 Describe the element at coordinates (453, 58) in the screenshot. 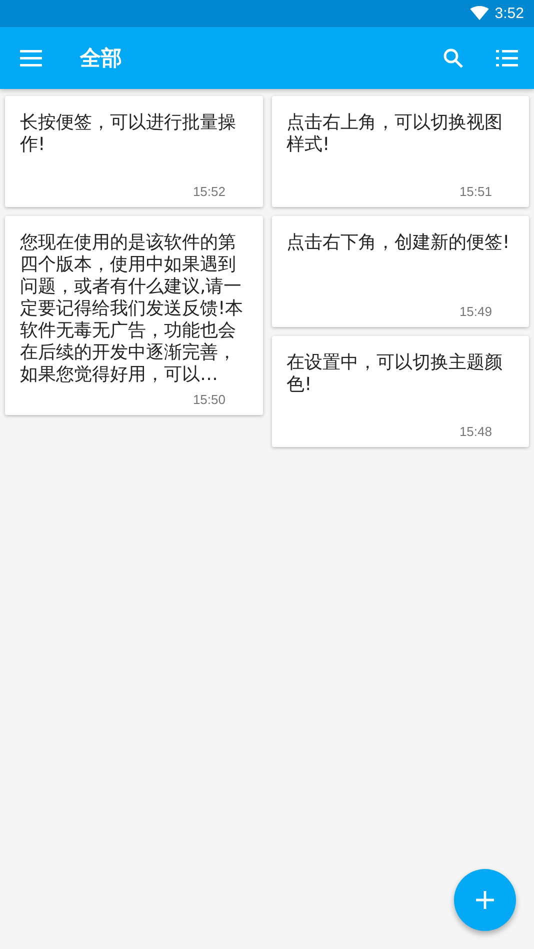

I see `search-icon` at that location.